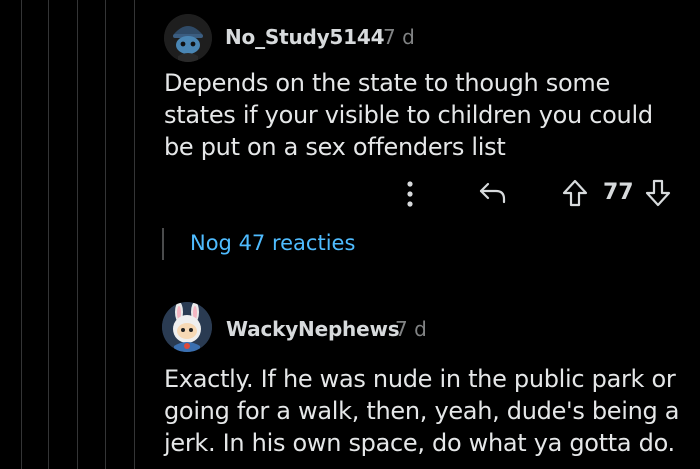 Image resolution: width=700 pixels, height=469 pixels. What do you see at coordinates (618, 192) in the screenshot?
I see `vote-score: 77` at bounding box center [618, 192].